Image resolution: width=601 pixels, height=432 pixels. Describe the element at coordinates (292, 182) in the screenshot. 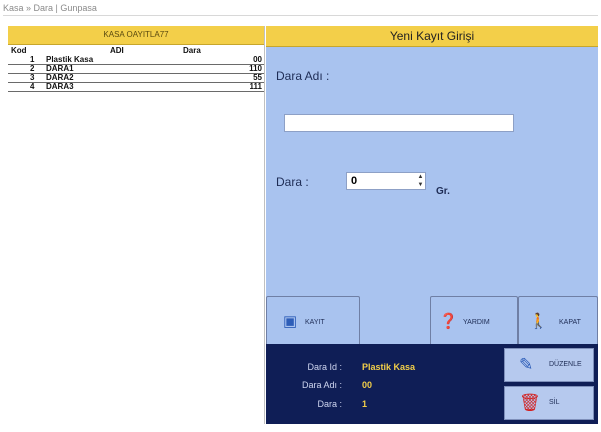

I see `dara-weight-label: Dara :` at that location.